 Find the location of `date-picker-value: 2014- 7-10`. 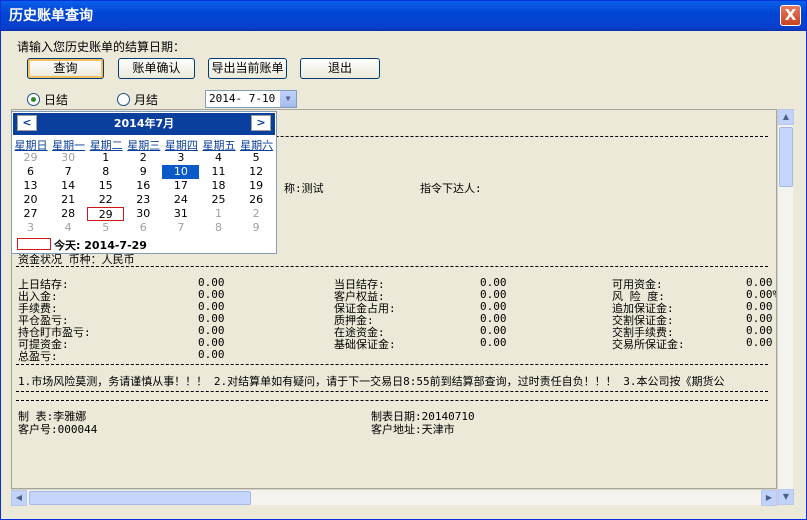

date-picker-value: 2014- 7-10 is located at coordinates (242, 98).